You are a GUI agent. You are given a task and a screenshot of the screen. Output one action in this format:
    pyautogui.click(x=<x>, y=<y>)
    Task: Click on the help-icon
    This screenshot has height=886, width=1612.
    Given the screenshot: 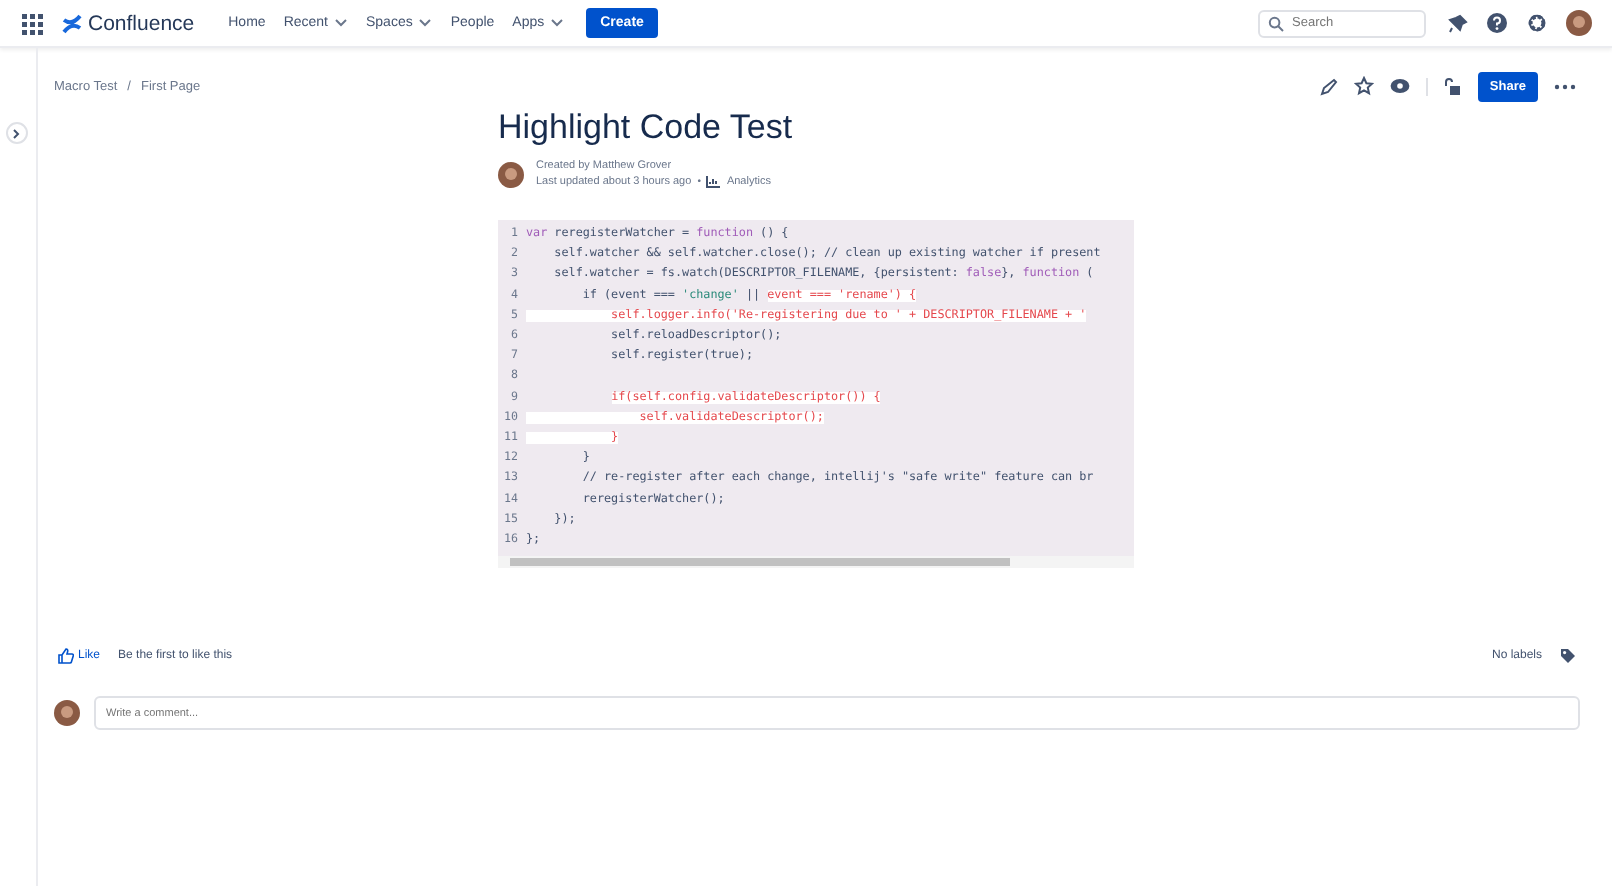 What is the action you would take?
    pyautogui.click(x=1497, y=23)
    